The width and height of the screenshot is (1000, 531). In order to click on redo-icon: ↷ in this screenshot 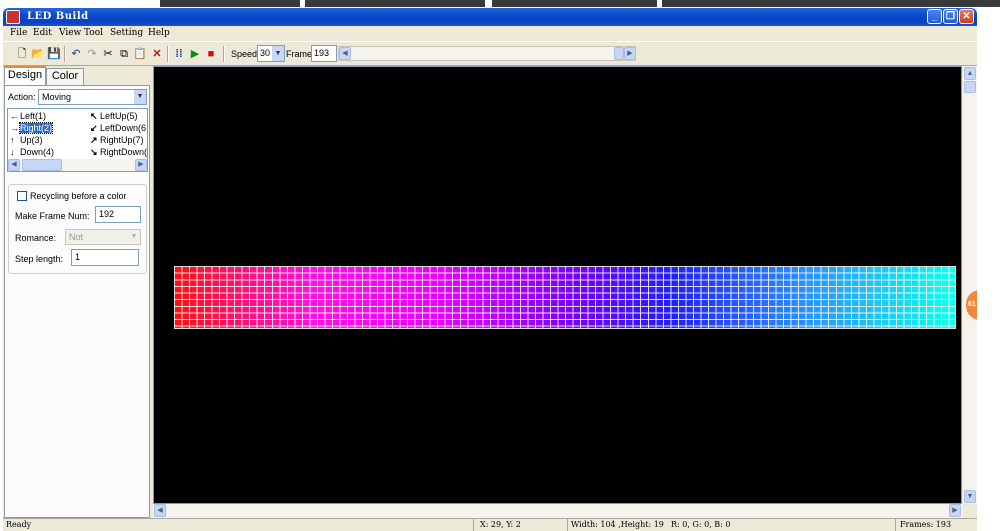, I will do `click(92, 54)`.